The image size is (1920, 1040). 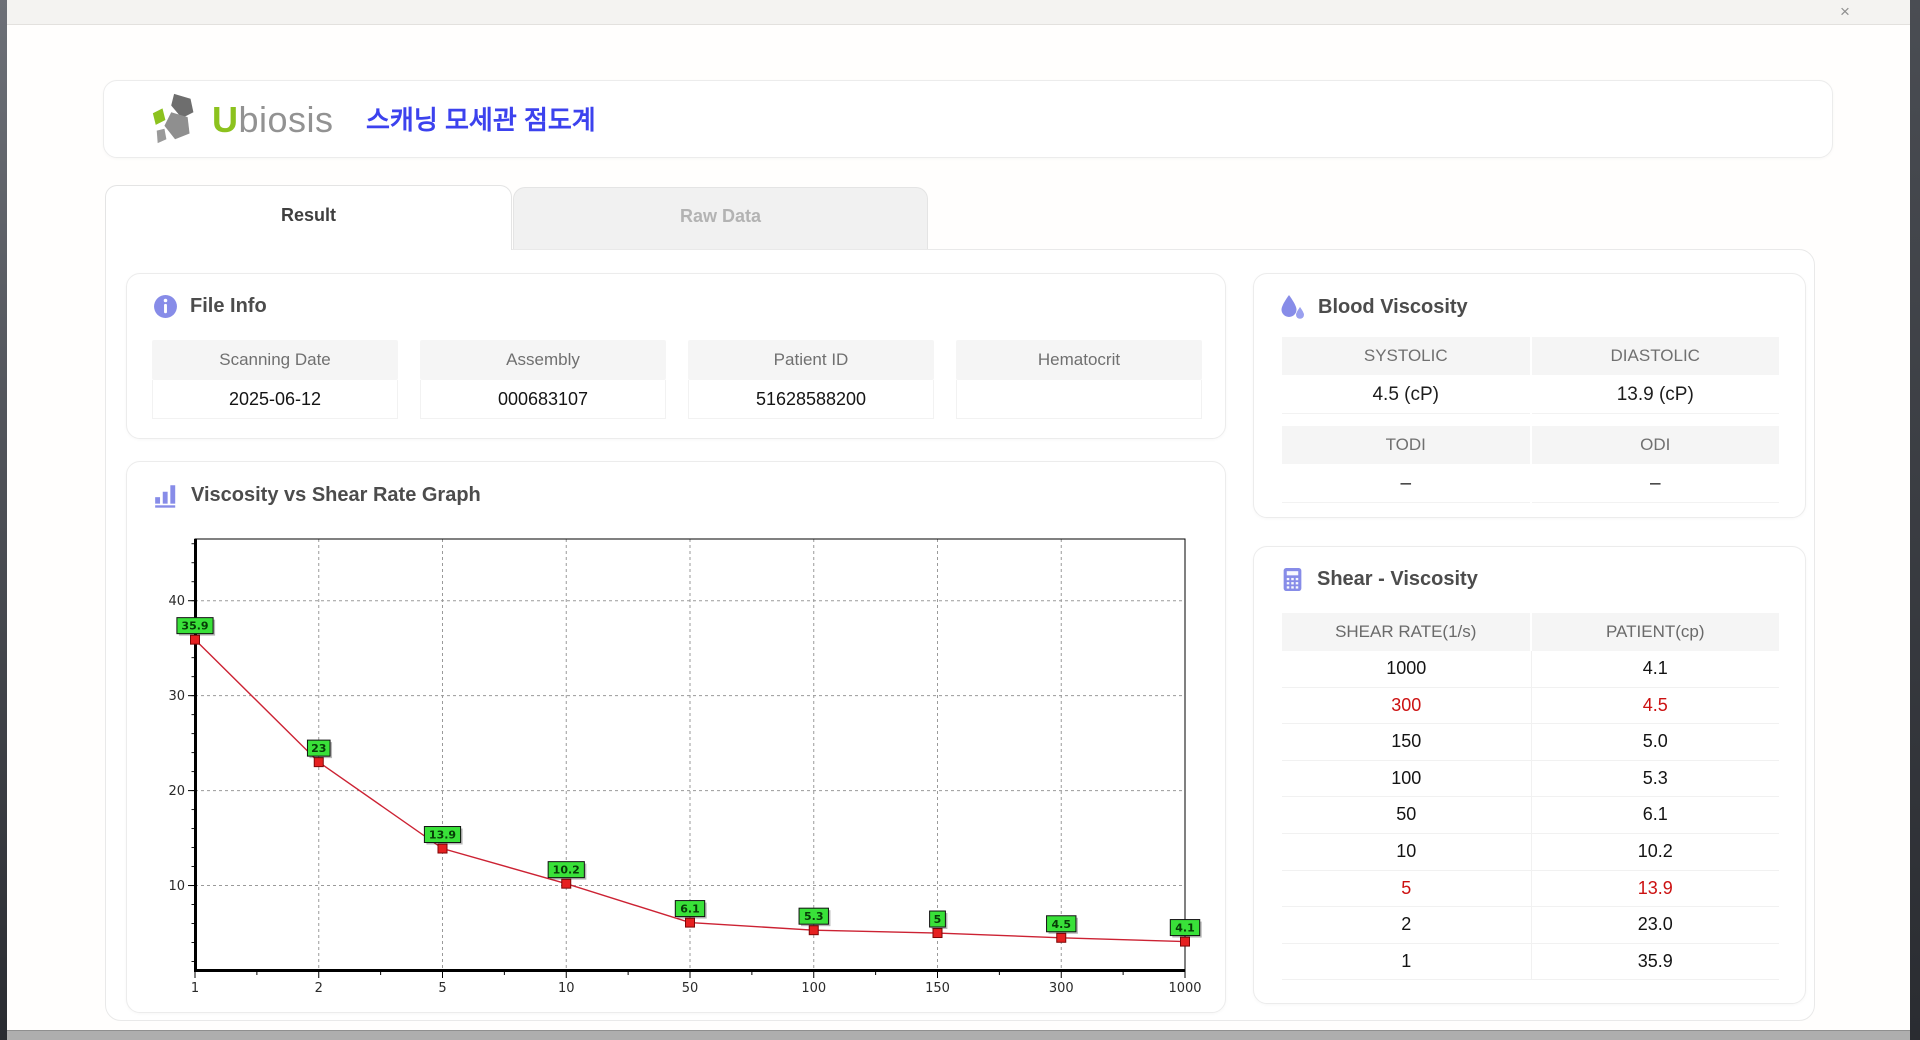 I want to click on patient-cell: 23.0, so click(x=1655, y=925).